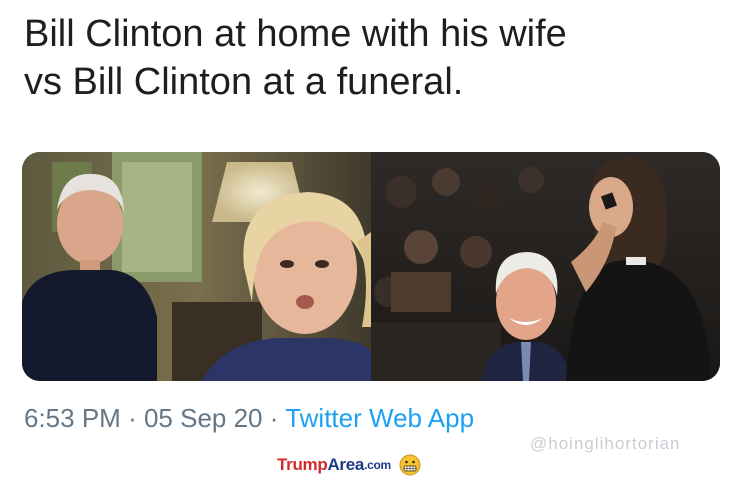  What do you see at coordinates (72, 418) in the screenshot?
I see `tweet-time: 6:53 PM` at bounding box center [72, 418].